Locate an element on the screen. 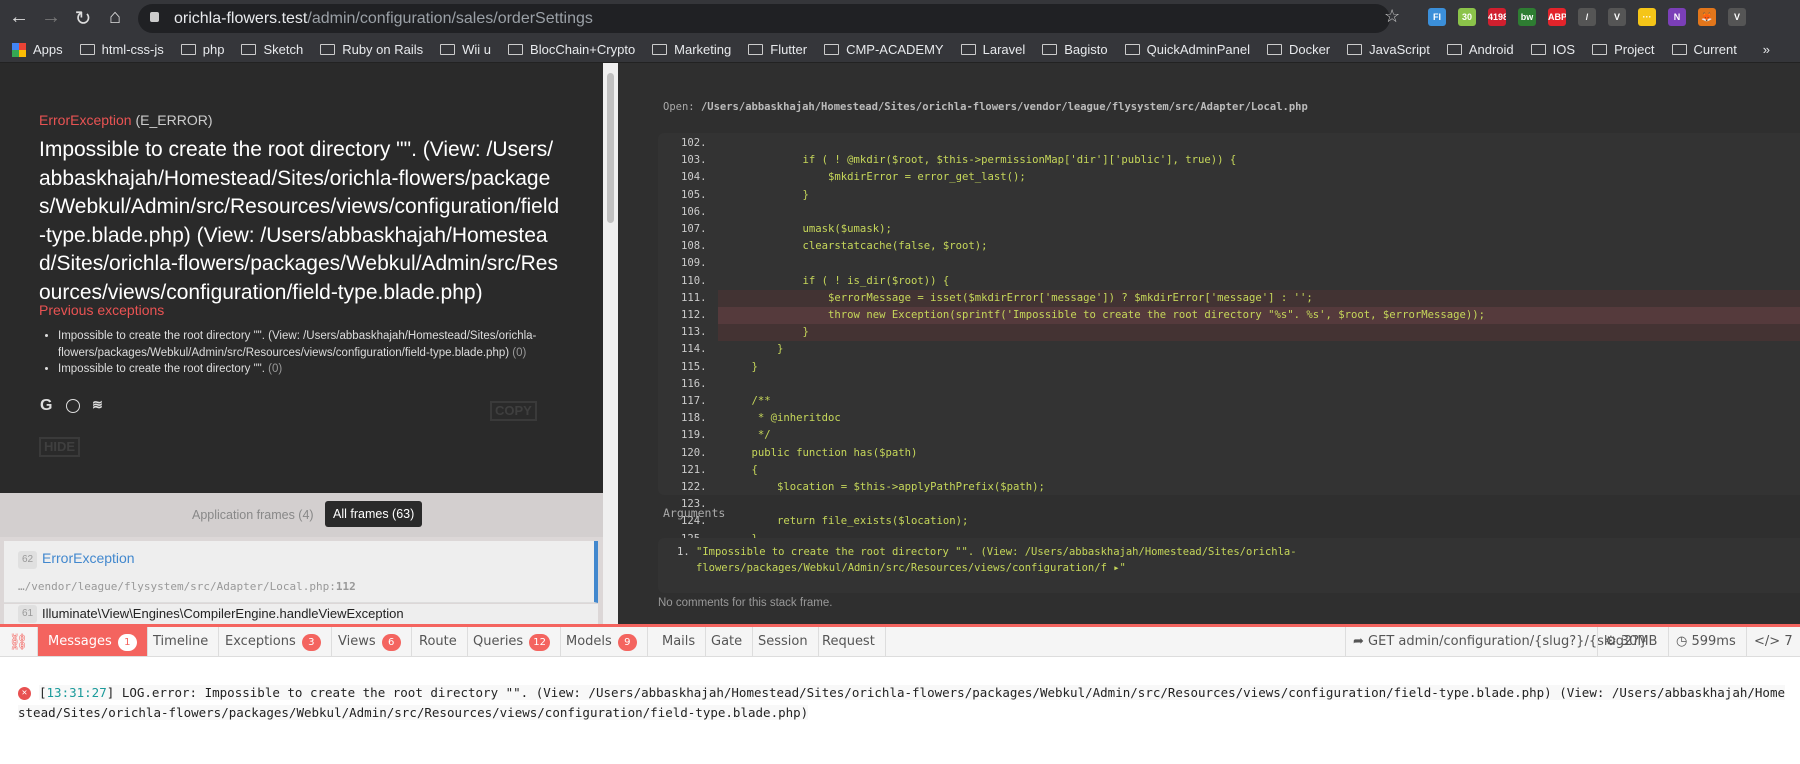 Image resolution: width=1800 pixels, height=764 pixels. code-icon: </> is located at coordinates (1767, 641).